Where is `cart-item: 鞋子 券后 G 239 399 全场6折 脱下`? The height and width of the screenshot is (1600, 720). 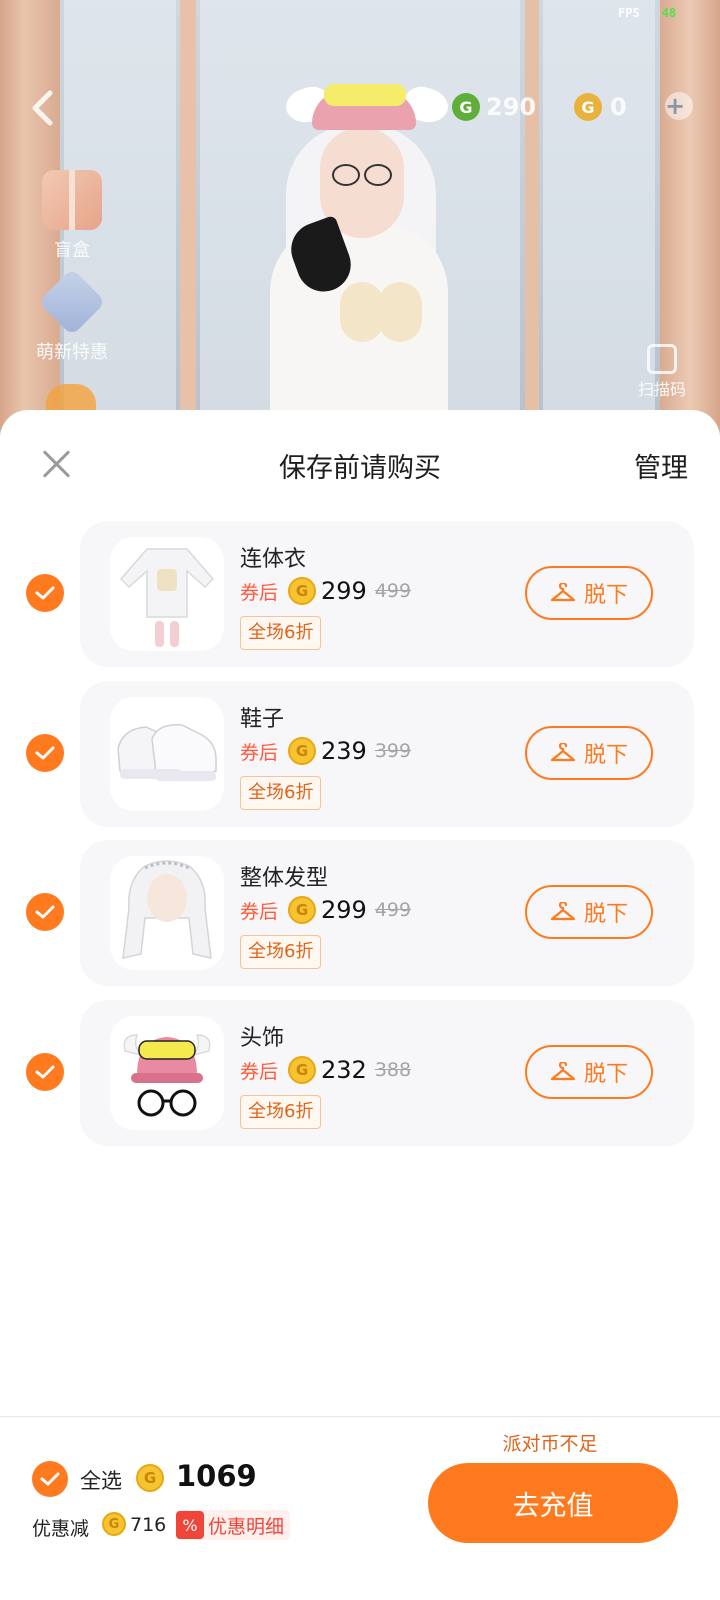
cart-item: 鞋子 券后 G 239 399 全场6折 脱下 is located at coordinates (360, 754).